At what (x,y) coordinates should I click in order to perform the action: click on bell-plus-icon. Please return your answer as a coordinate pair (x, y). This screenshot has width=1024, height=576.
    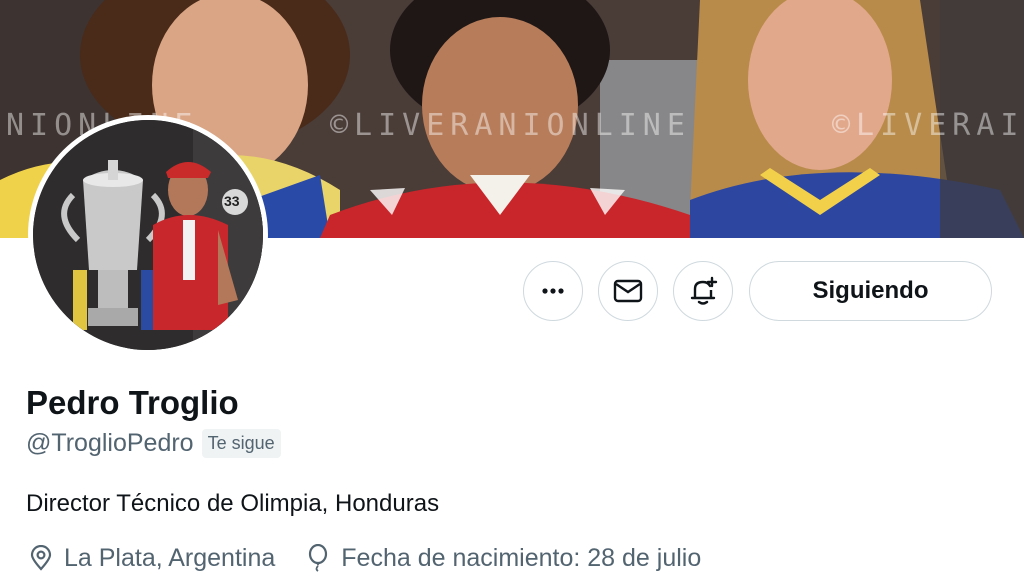
    Looking at the image, I should click on (704, 290).